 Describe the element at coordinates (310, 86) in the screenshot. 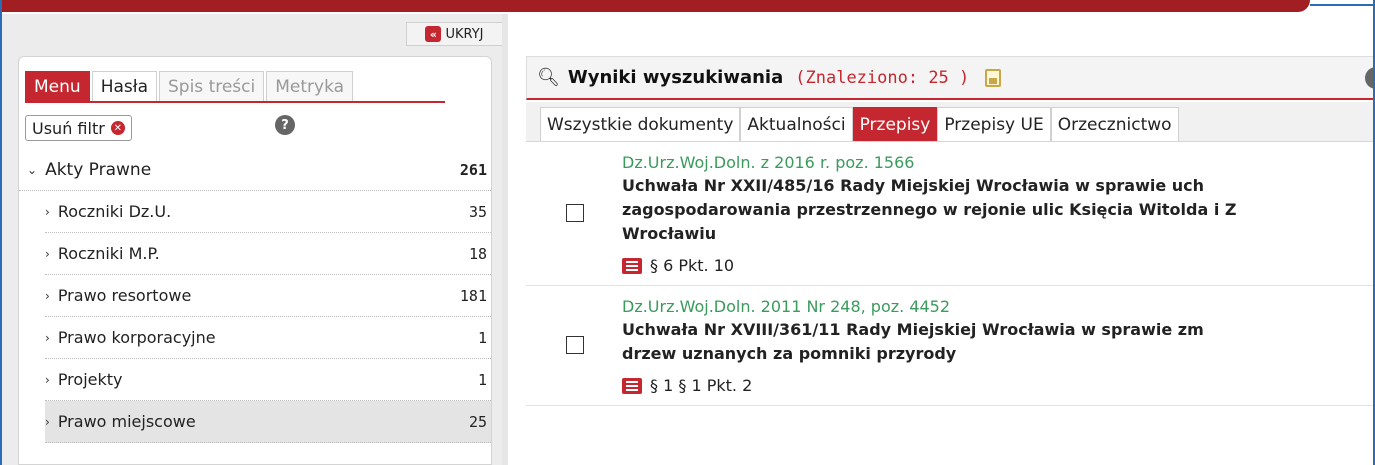

I see `tab-metryka: Metryka` at that location.